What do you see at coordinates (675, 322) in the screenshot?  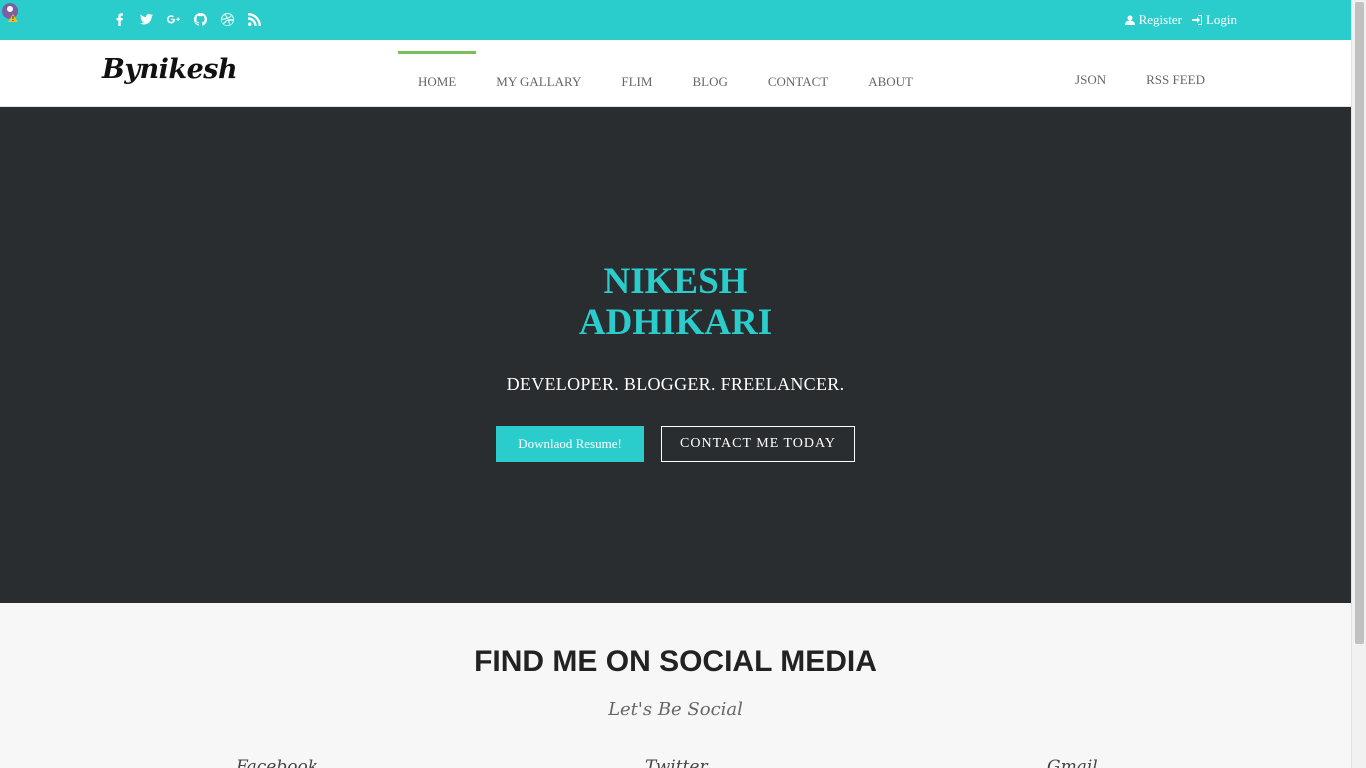 I see `hero-name-last: ADHIKARI` at bounding box center [675, 322].